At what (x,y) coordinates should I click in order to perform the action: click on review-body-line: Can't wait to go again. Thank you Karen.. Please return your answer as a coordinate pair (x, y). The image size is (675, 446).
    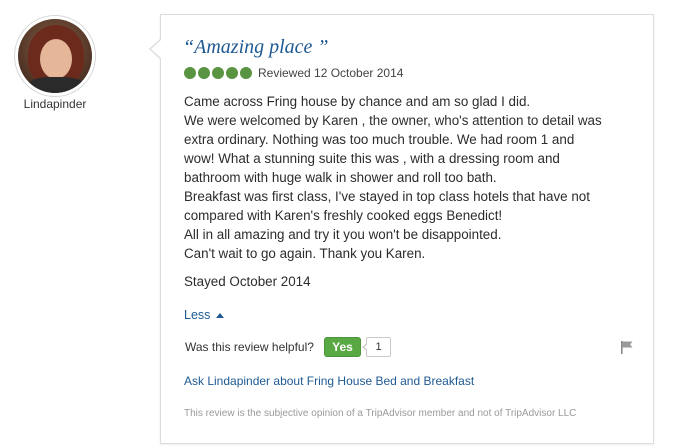
    Looking at the image, I should click on (305, 253).